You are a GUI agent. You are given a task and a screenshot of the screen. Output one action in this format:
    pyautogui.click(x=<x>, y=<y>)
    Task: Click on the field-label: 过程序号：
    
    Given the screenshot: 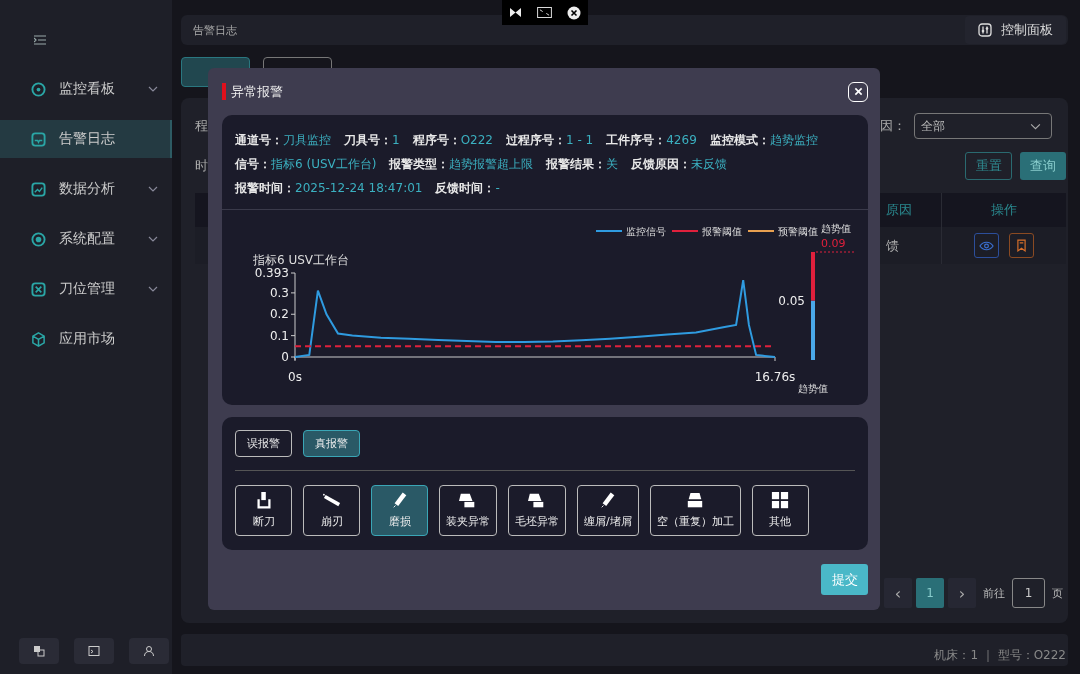 What is the action you would take?
    pyautogui.click(x=536, y=139)
    